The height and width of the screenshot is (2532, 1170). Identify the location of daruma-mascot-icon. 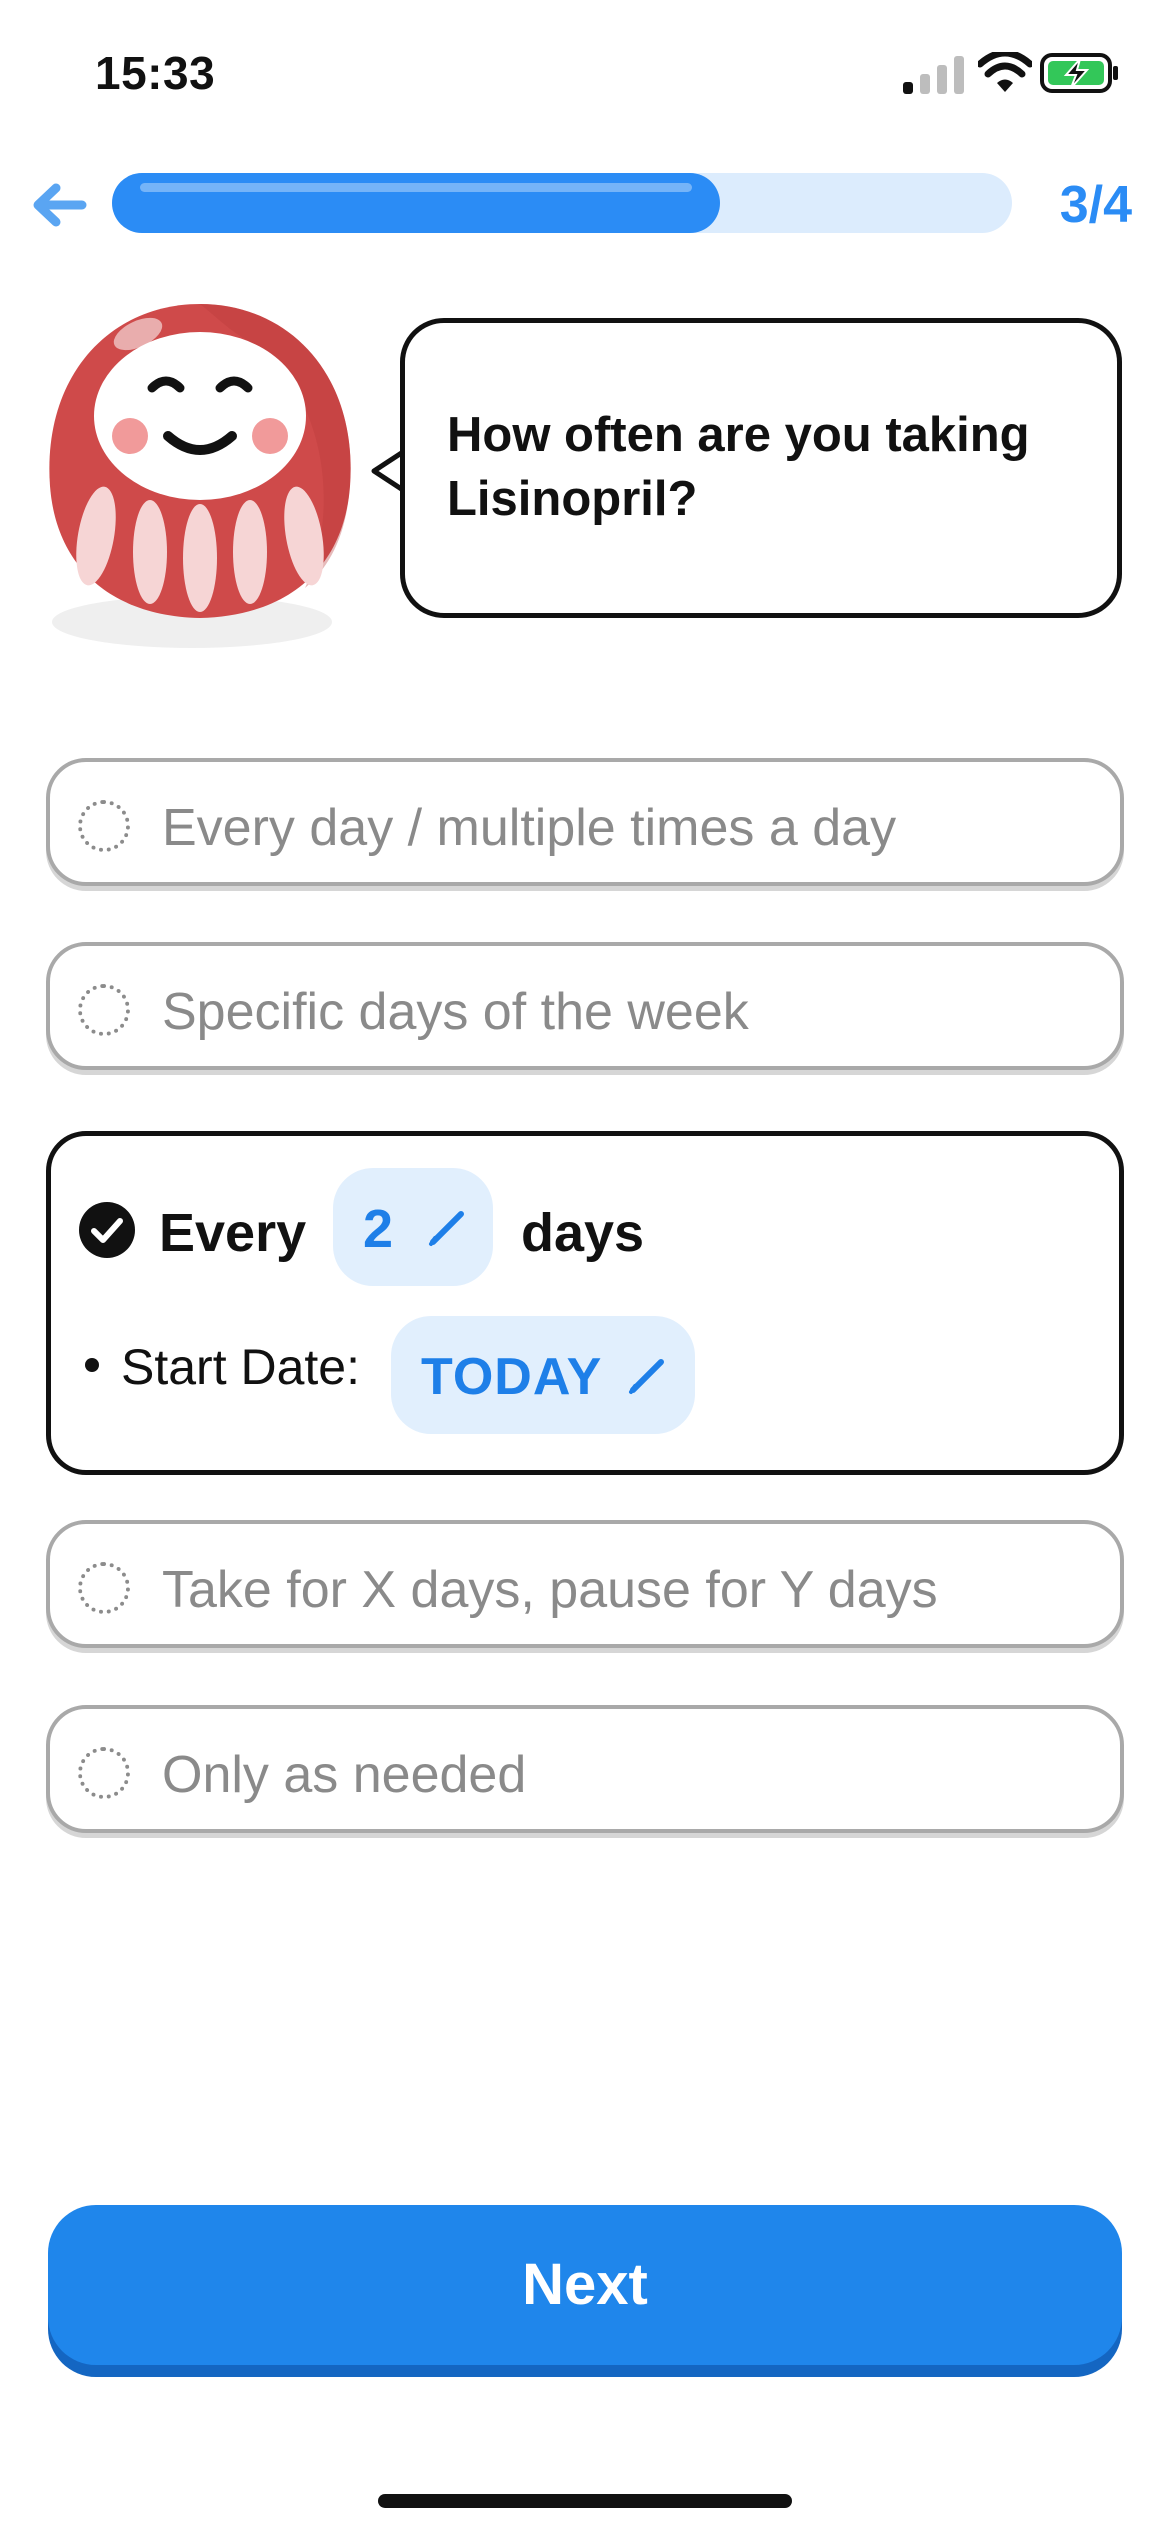
(200, 476).